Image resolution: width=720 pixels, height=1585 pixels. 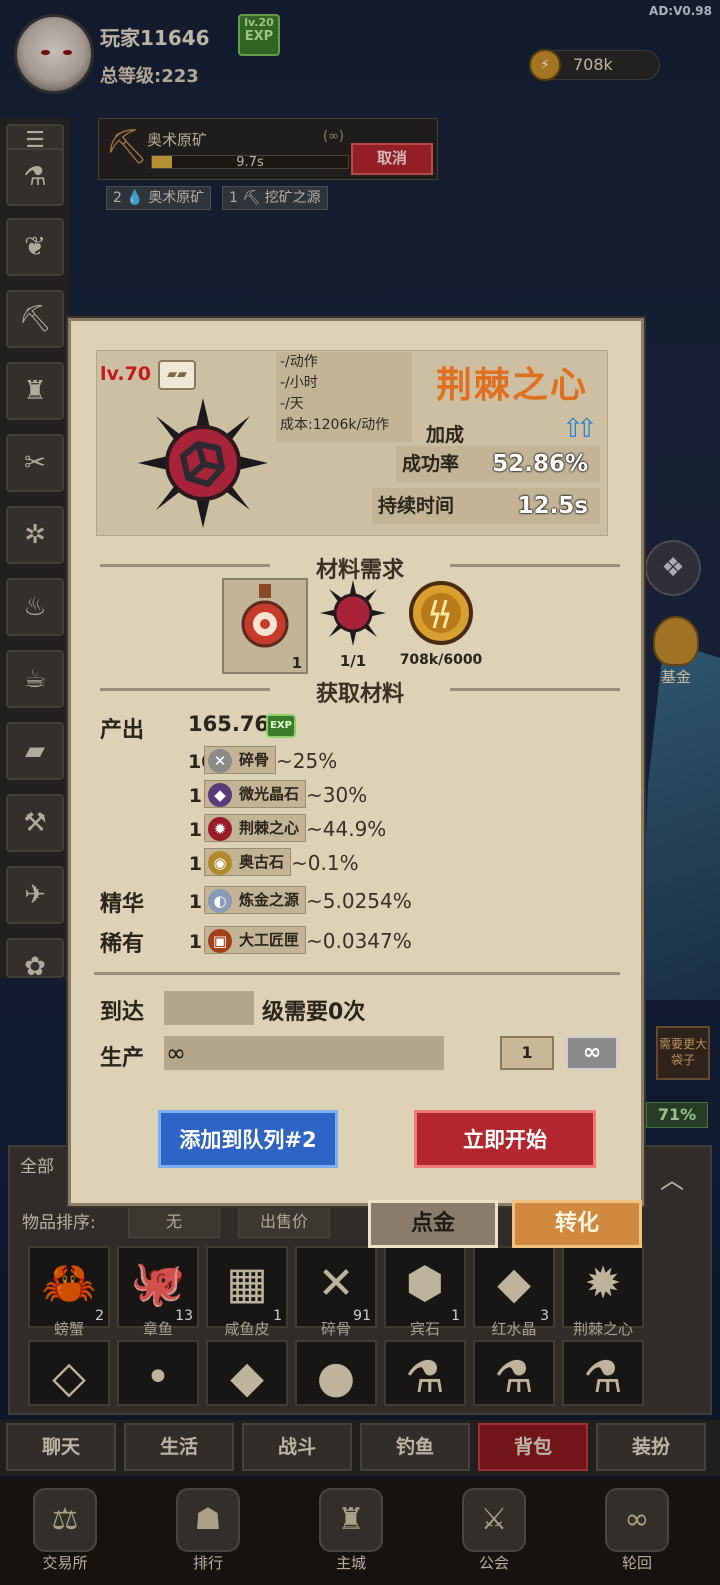 I want to click on drop-item-name: 炼金之源, so click(x=269, y=900).